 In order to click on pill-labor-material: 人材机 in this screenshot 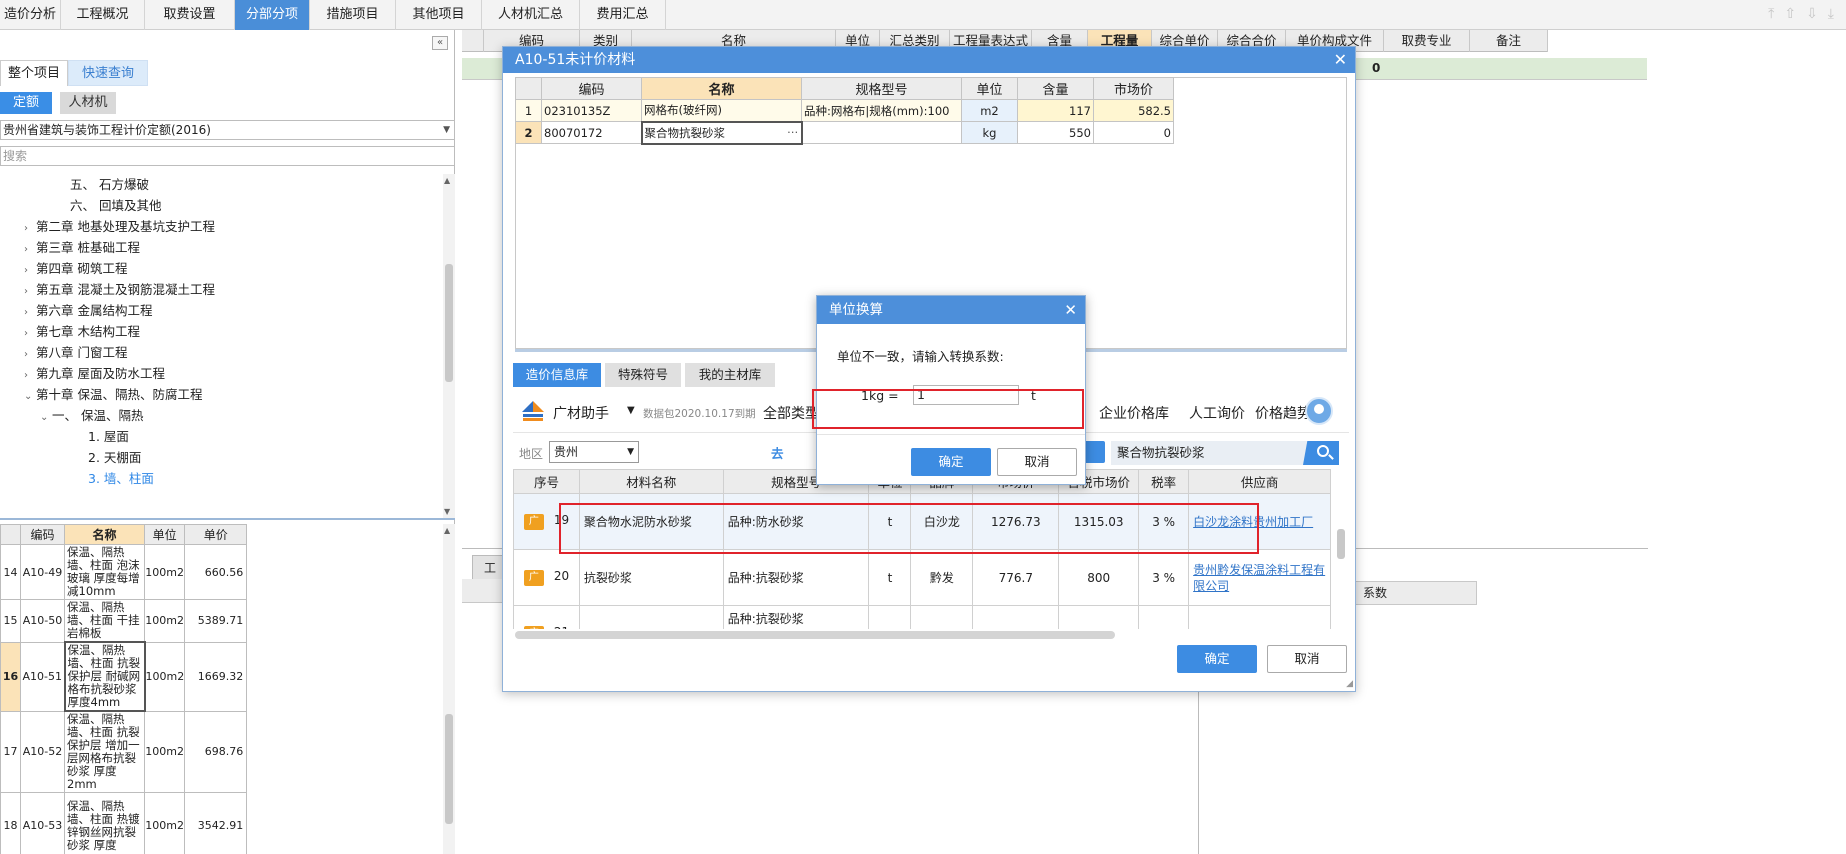, I will do `click(88, 103)`.